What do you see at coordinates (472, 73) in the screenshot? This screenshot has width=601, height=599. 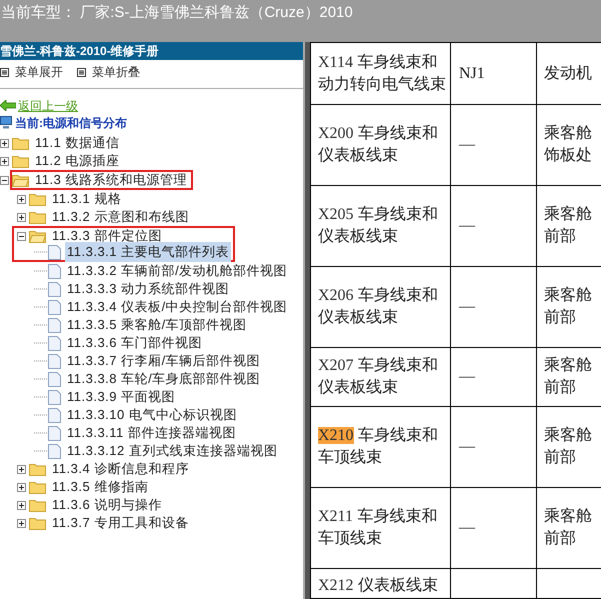 I see `table-cell: NJ1` at bounding box center [472, 73].